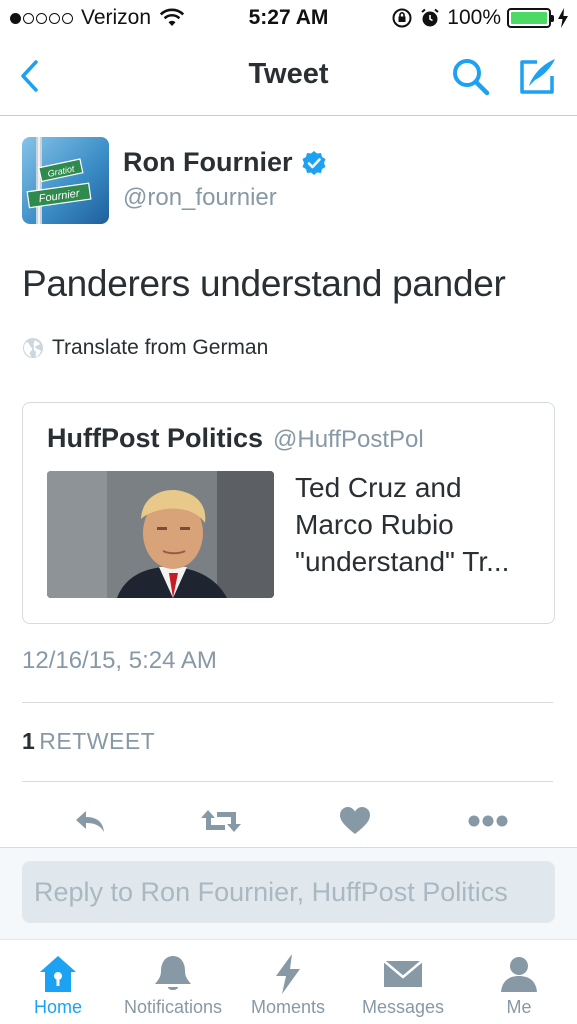 This screenshot has height=1024, width=577. Describe the element at coordinates (155, 438) in the screenshot. I see `card-source-name: HuffPost Politics` at that location.